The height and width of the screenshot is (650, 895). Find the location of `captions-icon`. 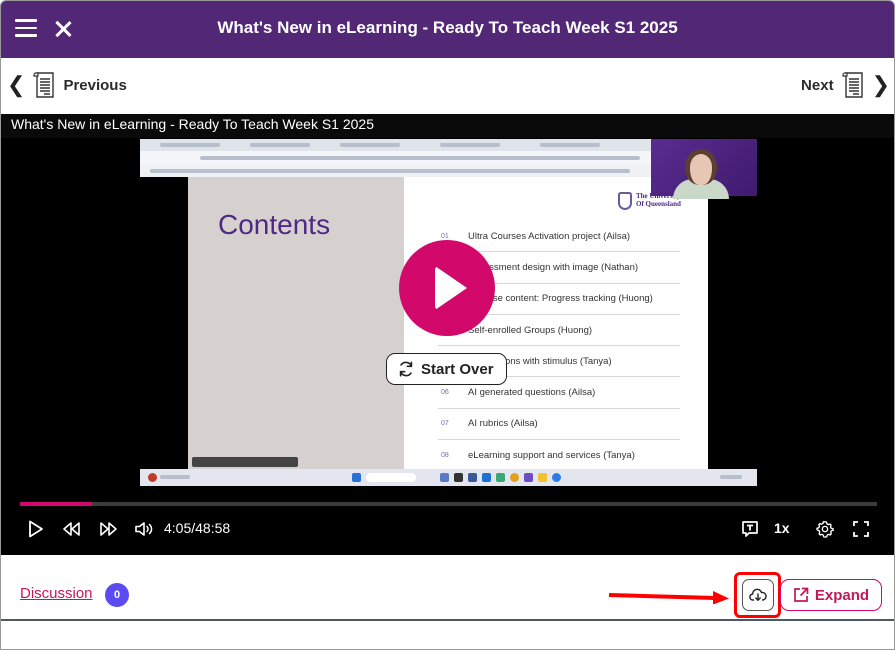

captions-icon is located at coordinates (750, 529).